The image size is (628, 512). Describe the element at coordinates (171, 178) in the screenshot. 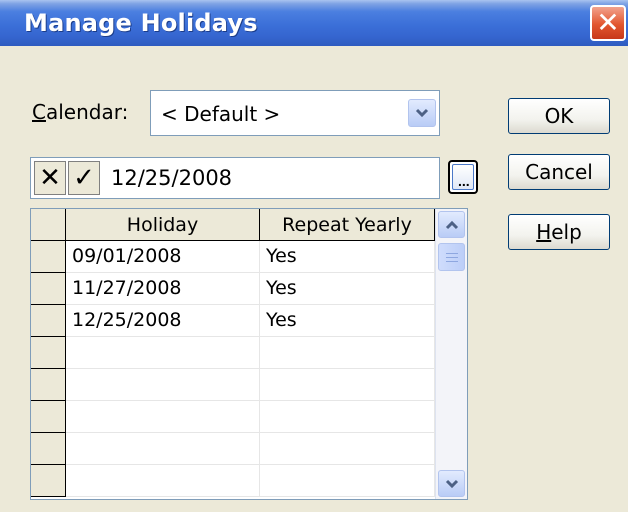

I see `date-edit-input: 12/25/2008` at that location.